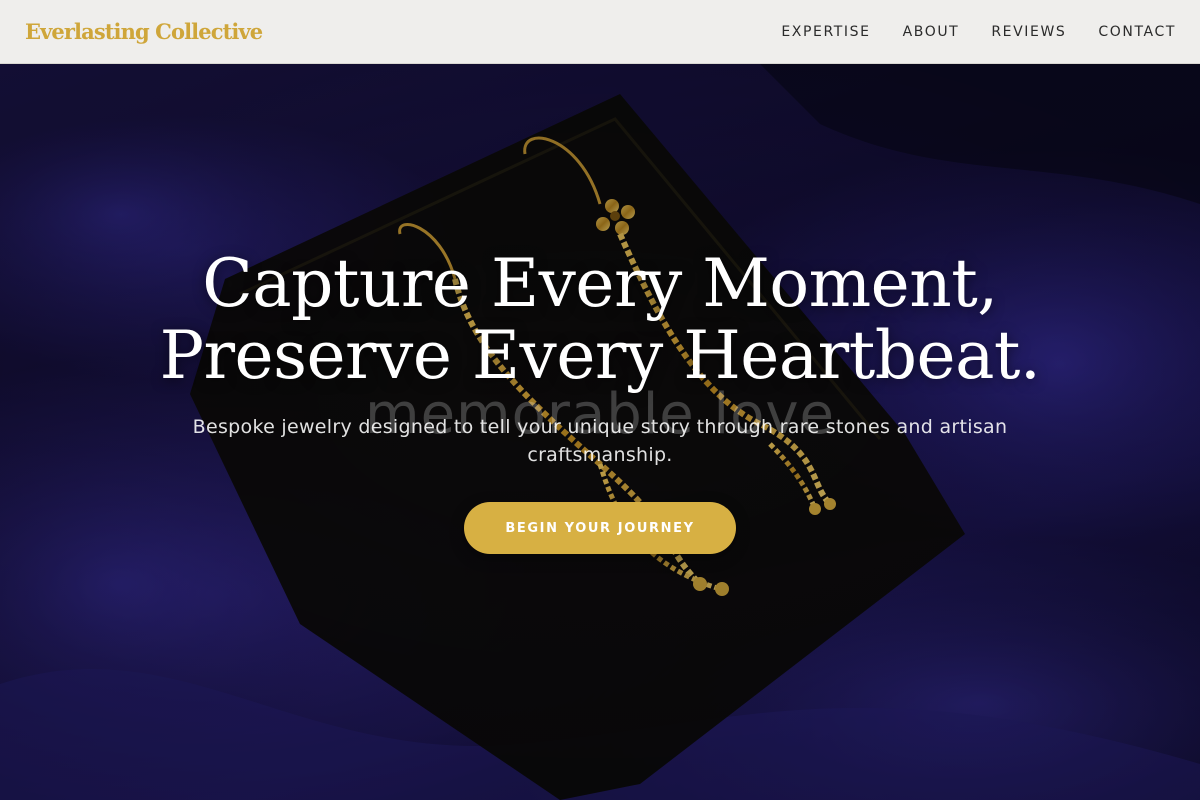 Image resolution: width=1200 pixels, height=800 pixels. I want to click on brand-logo: Everlasting Collective, so click(144, 31).